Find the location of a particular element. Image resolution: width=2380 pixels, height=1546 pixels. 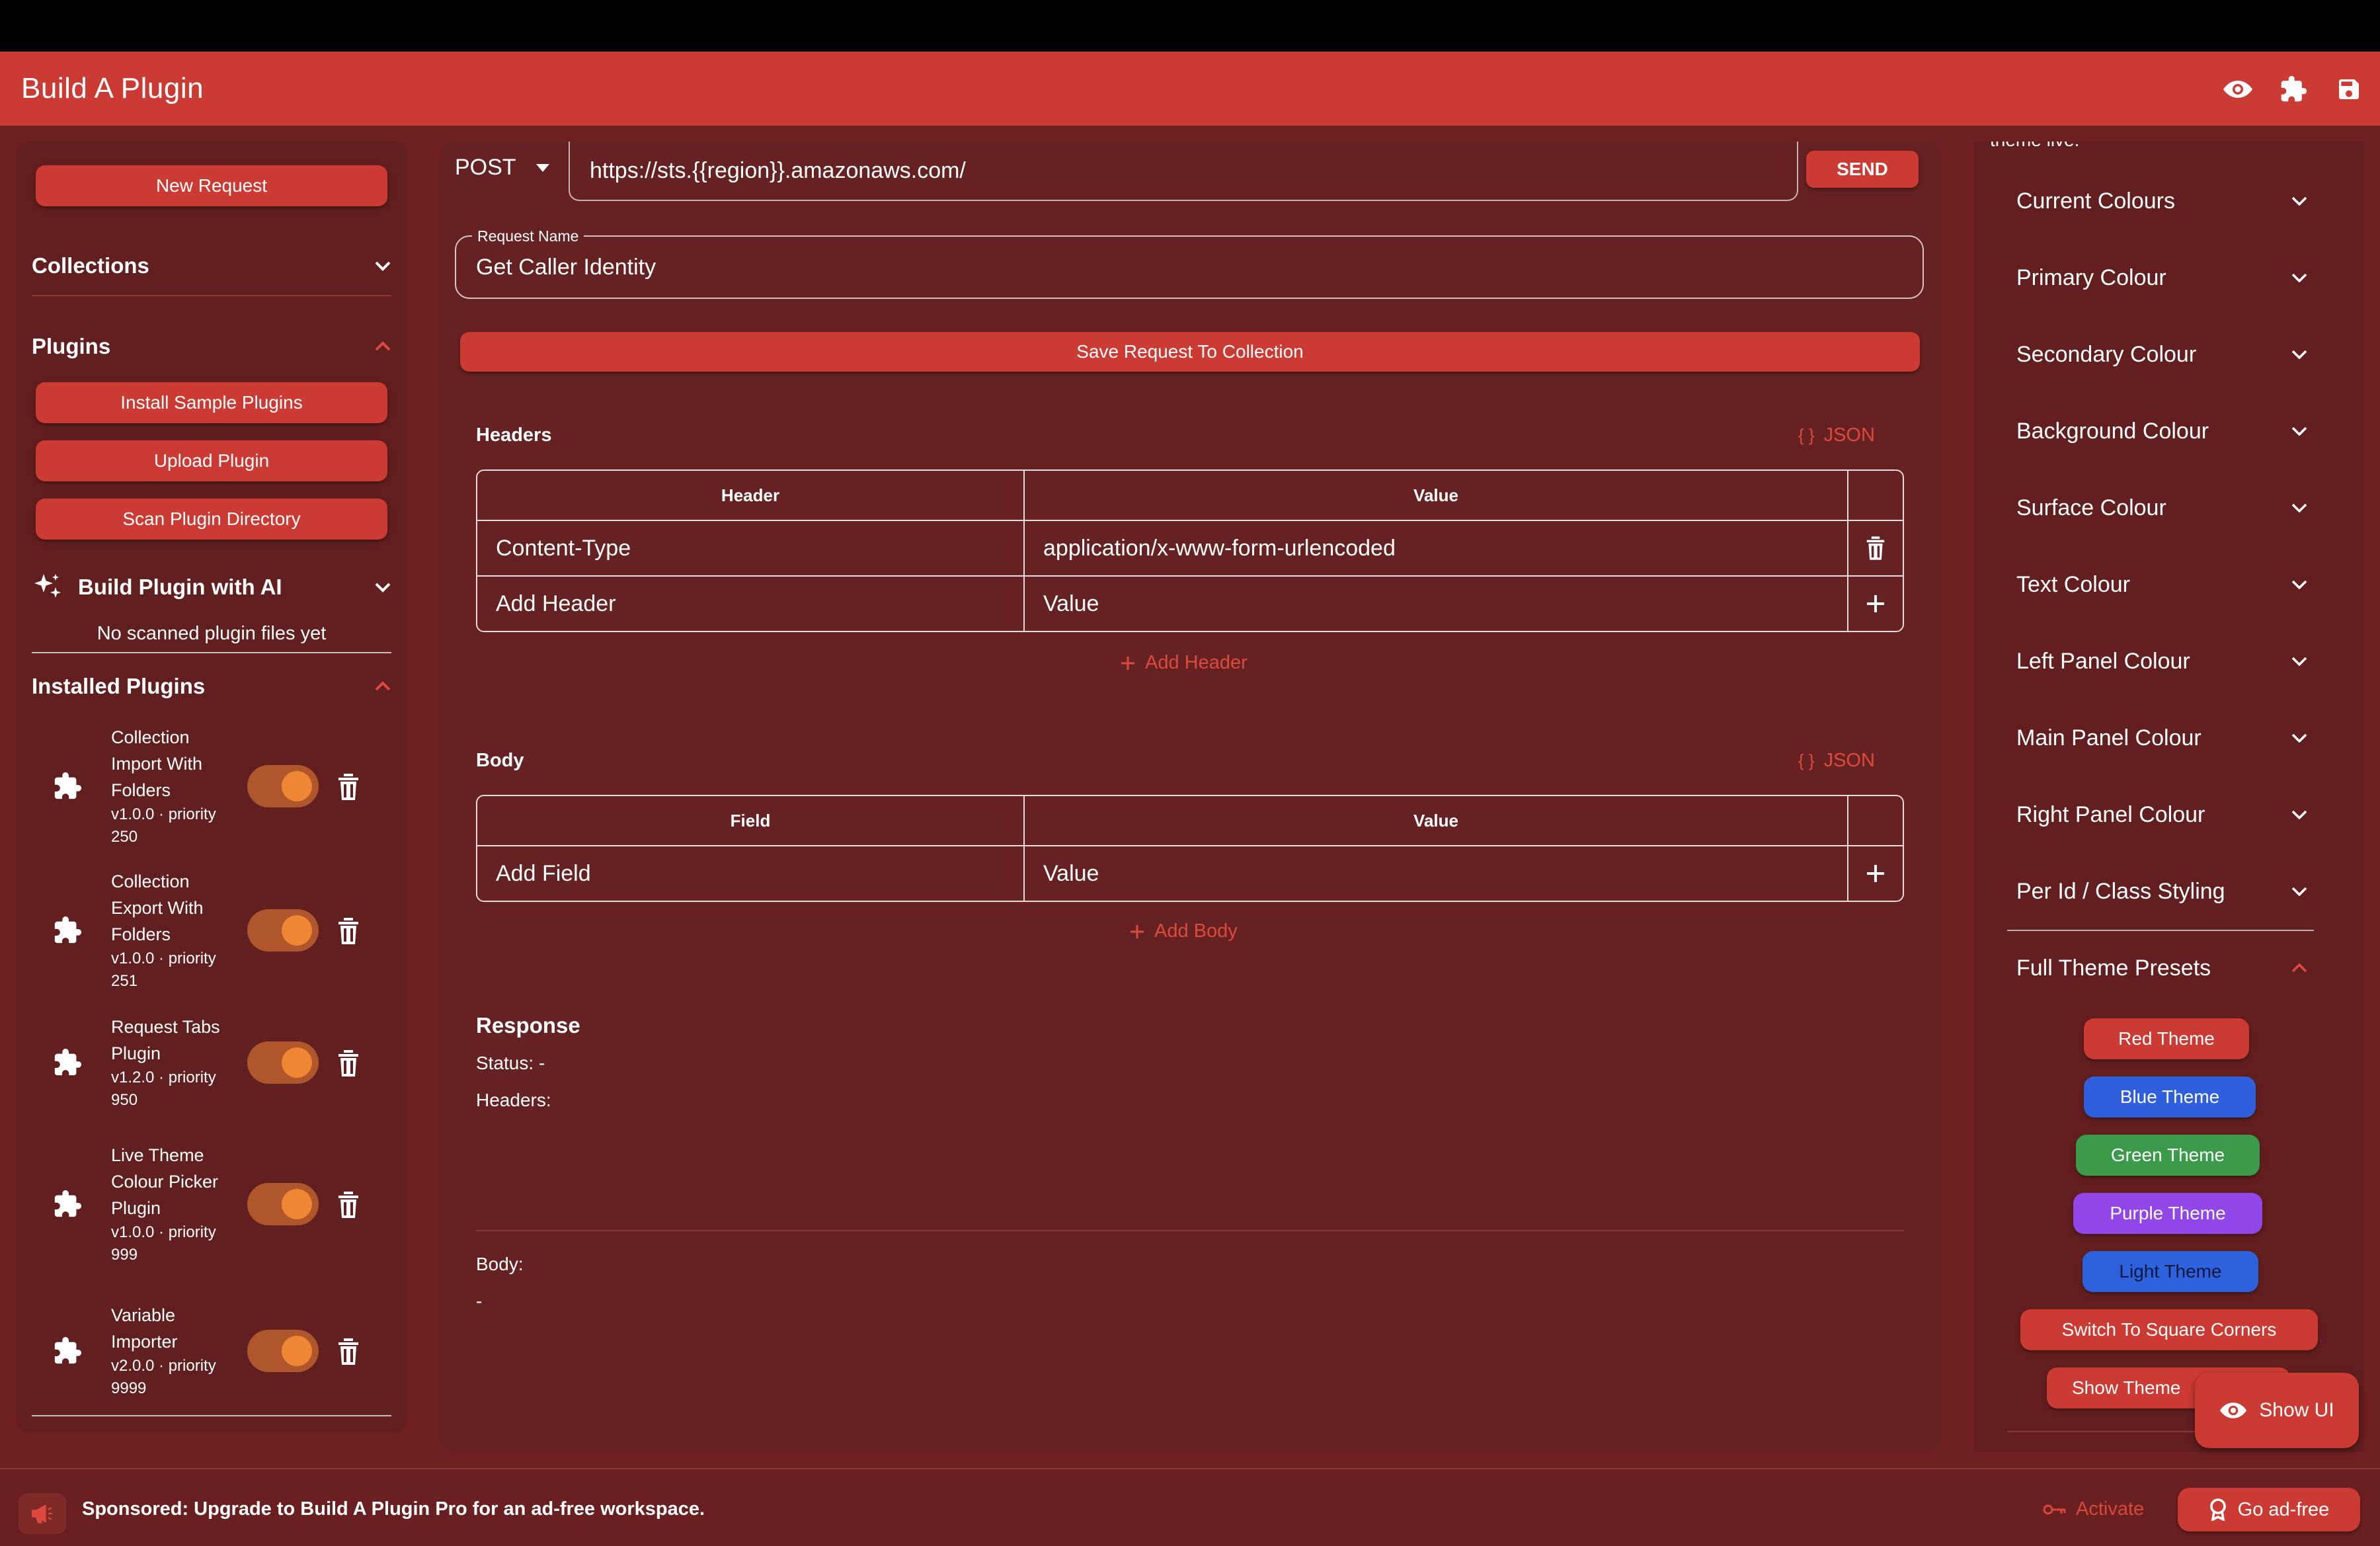

save-to-collection-button: Save Request To Collection is located at coordinates (1190, 352).